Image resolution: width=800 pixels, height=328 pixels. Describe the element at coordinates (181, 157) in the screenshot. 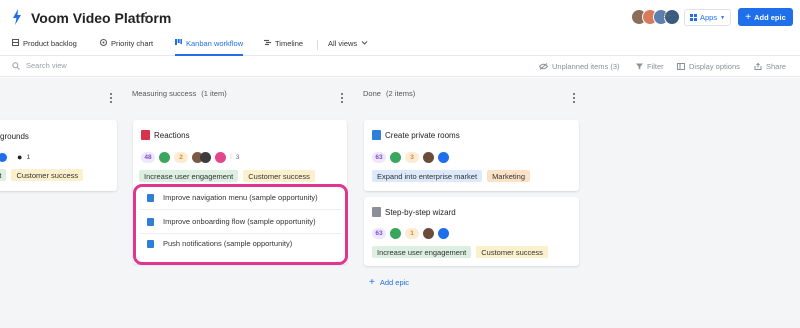

I see `effort-badge: 2` at that location.